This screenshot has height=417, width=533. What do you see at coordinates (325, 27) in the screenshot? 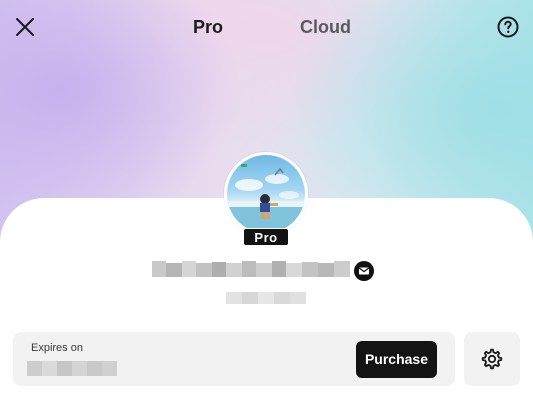
I see `tab-cloud: Cloud` at bounding box center [325, 27].